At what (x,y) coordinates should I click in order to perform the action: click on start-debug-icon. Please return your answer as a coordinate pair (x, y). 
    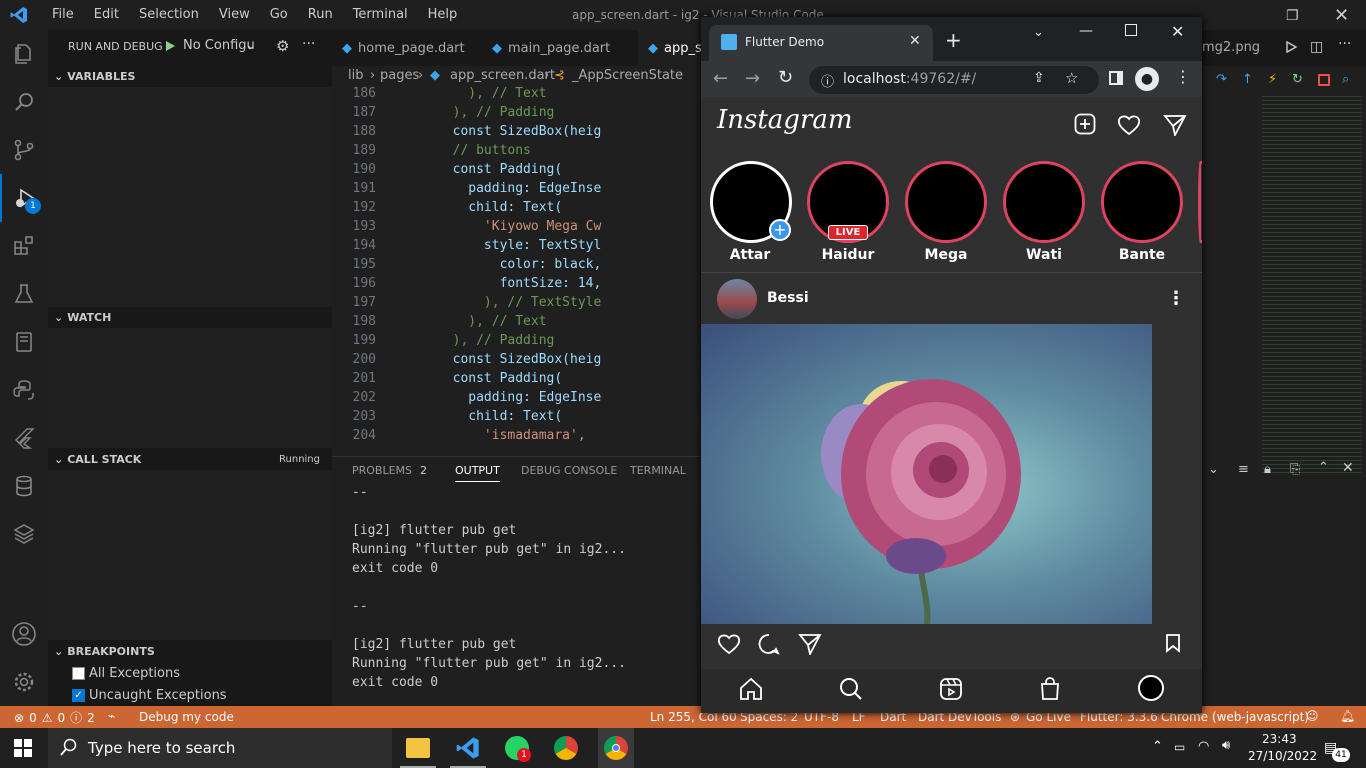
    Looking at the image, I should click on (170, 46).